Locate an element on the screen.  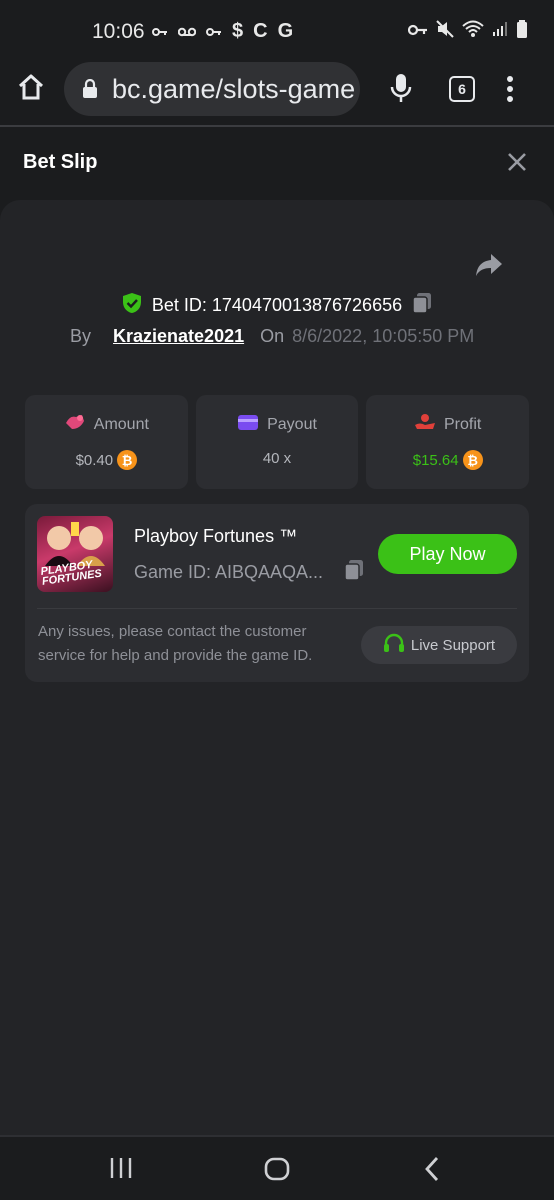
bet-id-row: Bet ID: 1740470013876726656 is located at coordinates (277, 305).